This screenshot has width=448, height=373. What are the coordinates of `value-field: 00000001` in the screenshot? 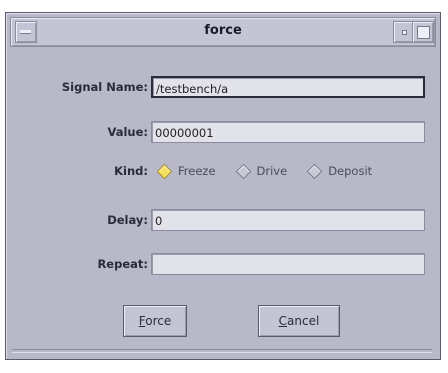 It's located at (288, 132).